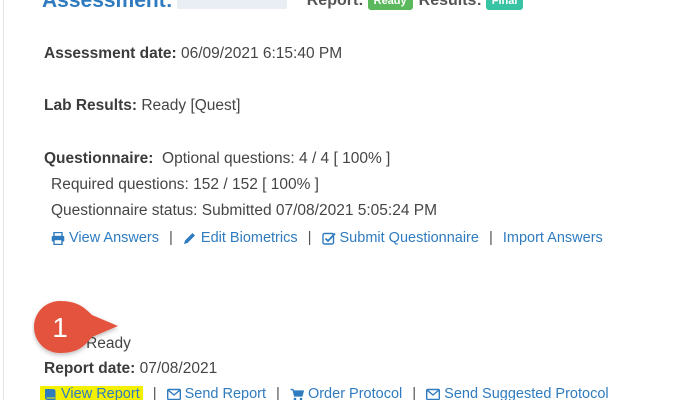  I want to click on book-icon, so click(50, 394).